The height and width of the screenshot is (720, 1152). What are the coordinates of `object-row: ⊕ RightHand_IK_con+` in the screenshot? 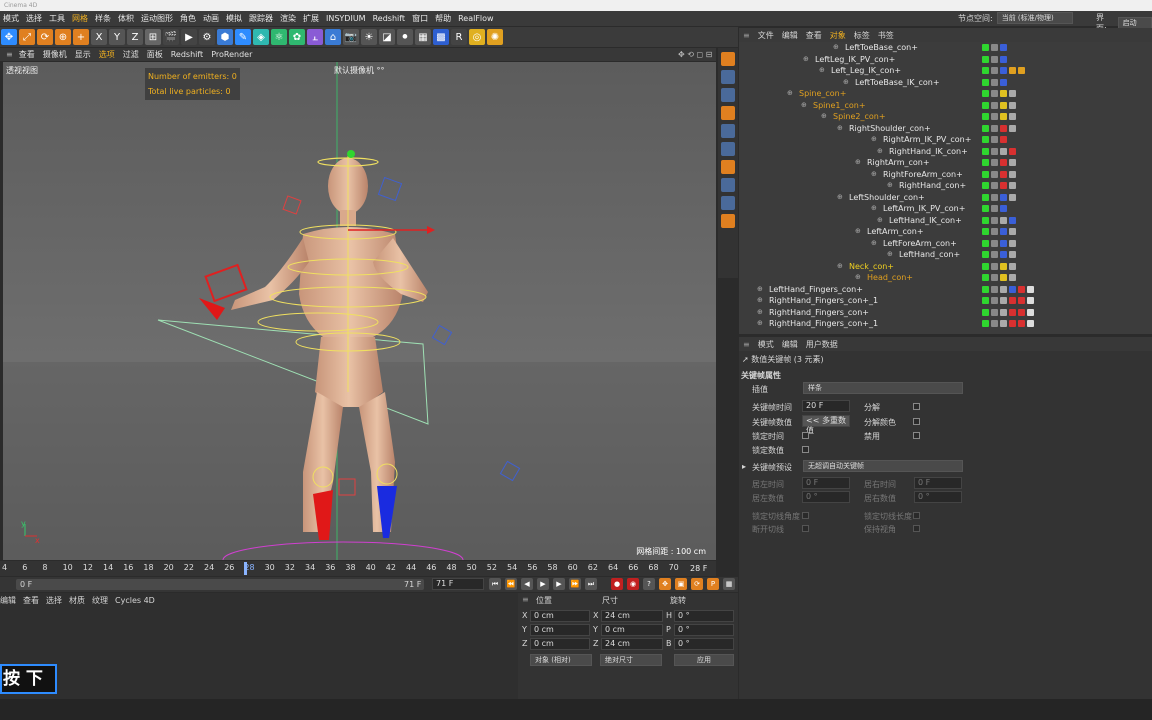 It's located at (945, 152).